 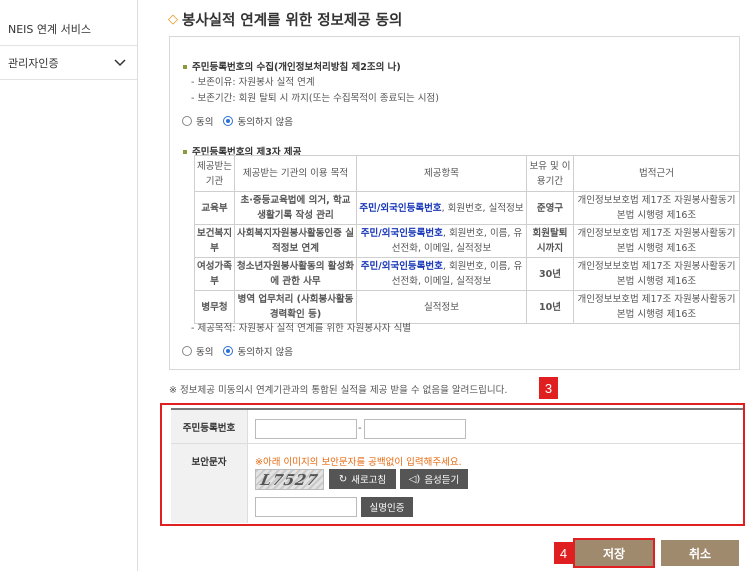 I want to click on retention-reason: - 보존이유: 자원봉사 실적 연계, so click(x=253, y=82).